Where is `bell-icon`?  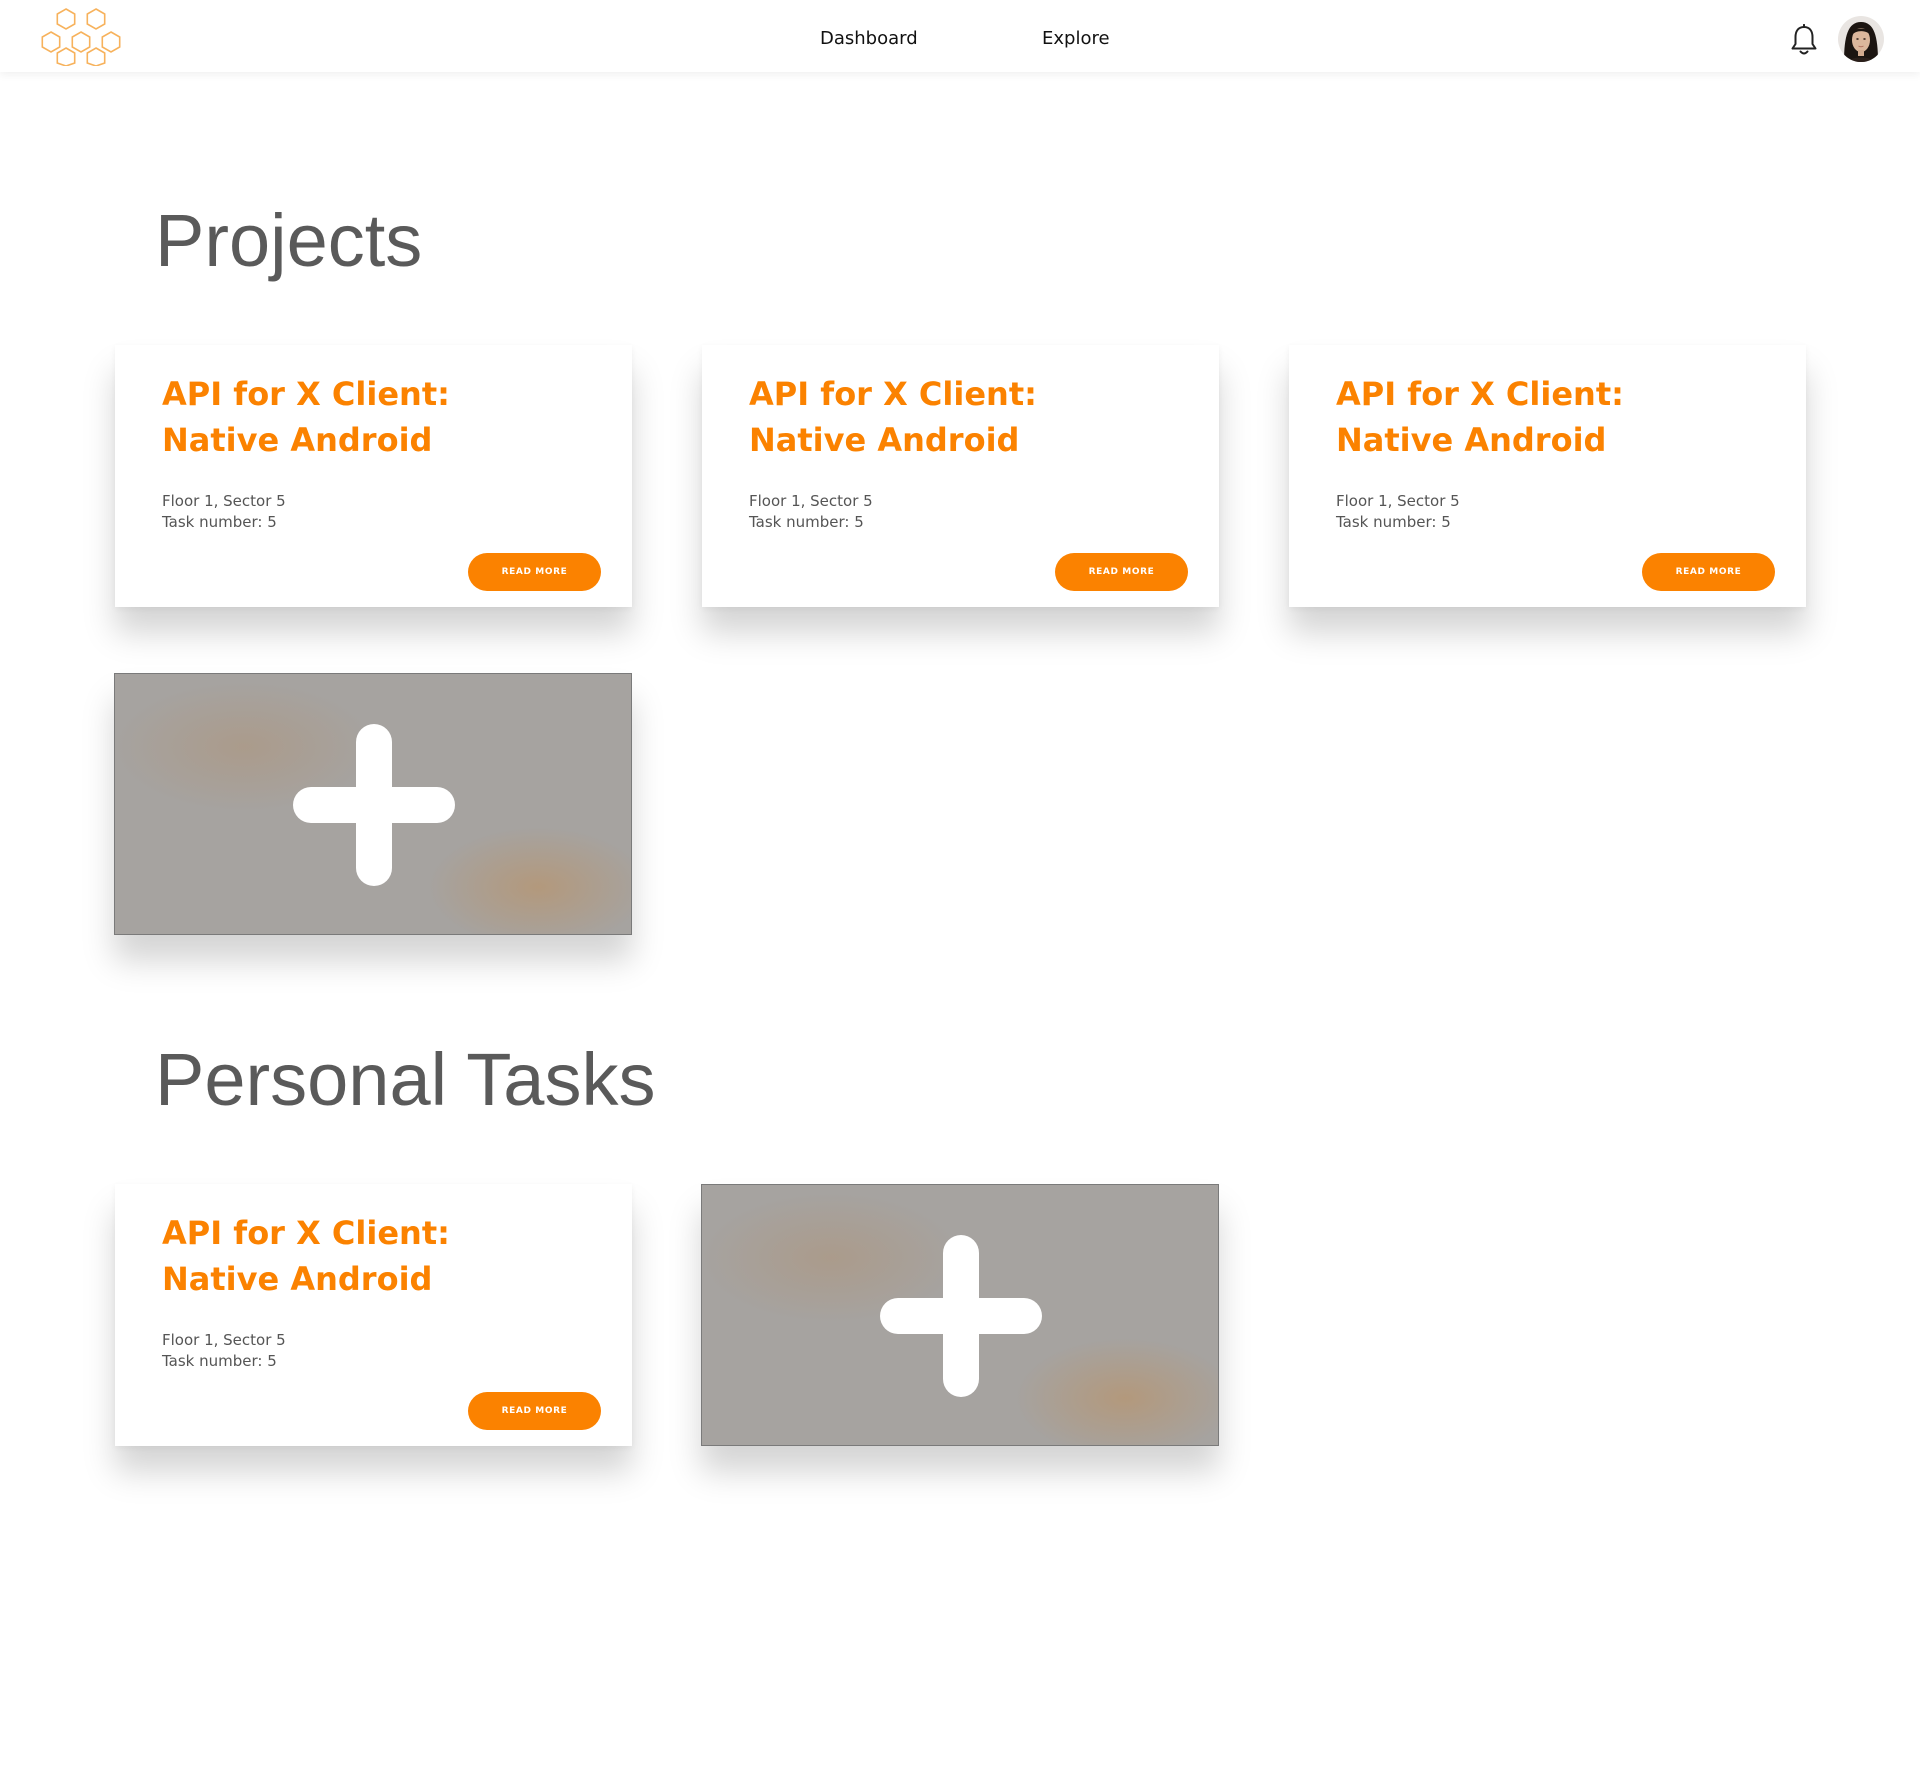 bell-icon is located at coordinates (1804, 41).